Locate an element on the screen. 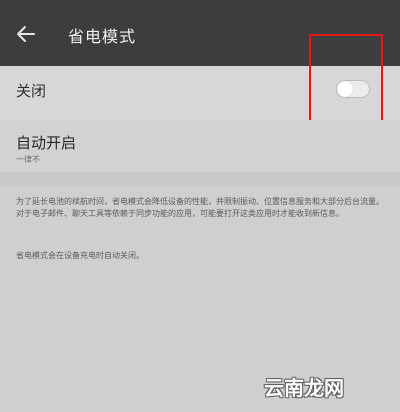 The height and width of the screenshot is (412, 400). auto-enable-title: 自动开启 is located at coordinates (46, 143).